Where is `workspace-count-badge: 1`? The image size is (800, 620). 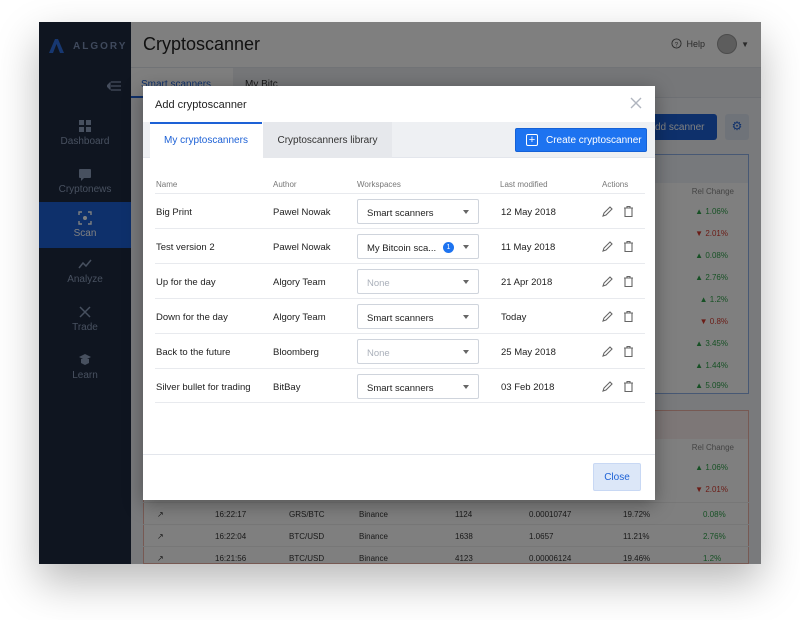 workspace-count-badge: 1 is located at coordinates (448, 247).